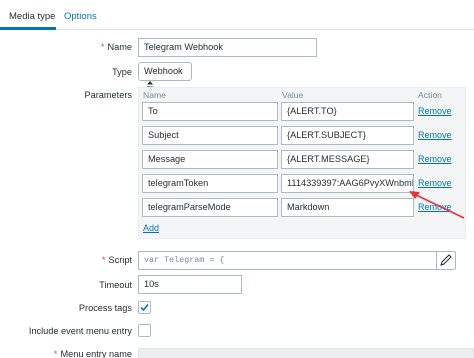 This screenshot has width=474, height=358. What do you see at coordinates (237, 15) in the screenshot?
I see `tab-bar: Media type Options` at bounding box center [237, 15].